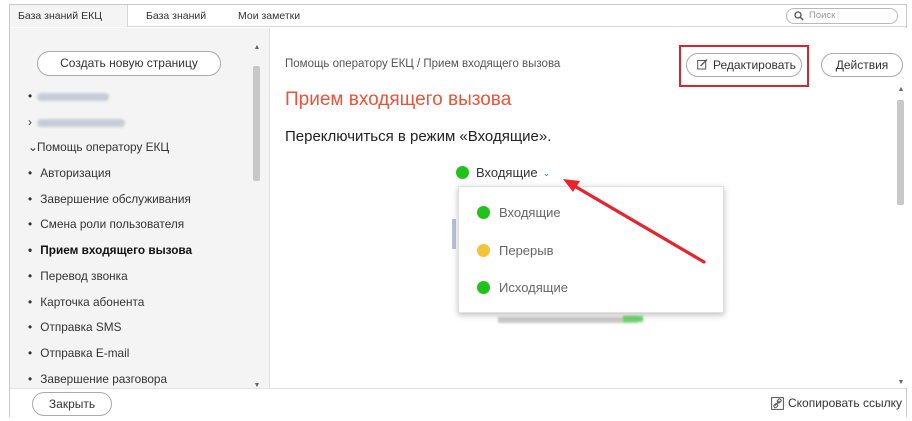  I want to click on tab-ekc-knowledge-base: База знаний ЕКЦ, so click(69, 16).